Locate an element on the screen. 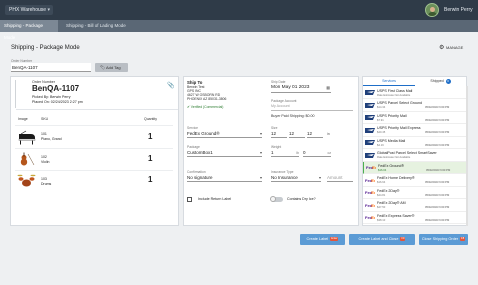 Image resolution: width=478 pixels, height=285 pixels. add-tag-label: Add Tag is located at coordinates (113, 67).